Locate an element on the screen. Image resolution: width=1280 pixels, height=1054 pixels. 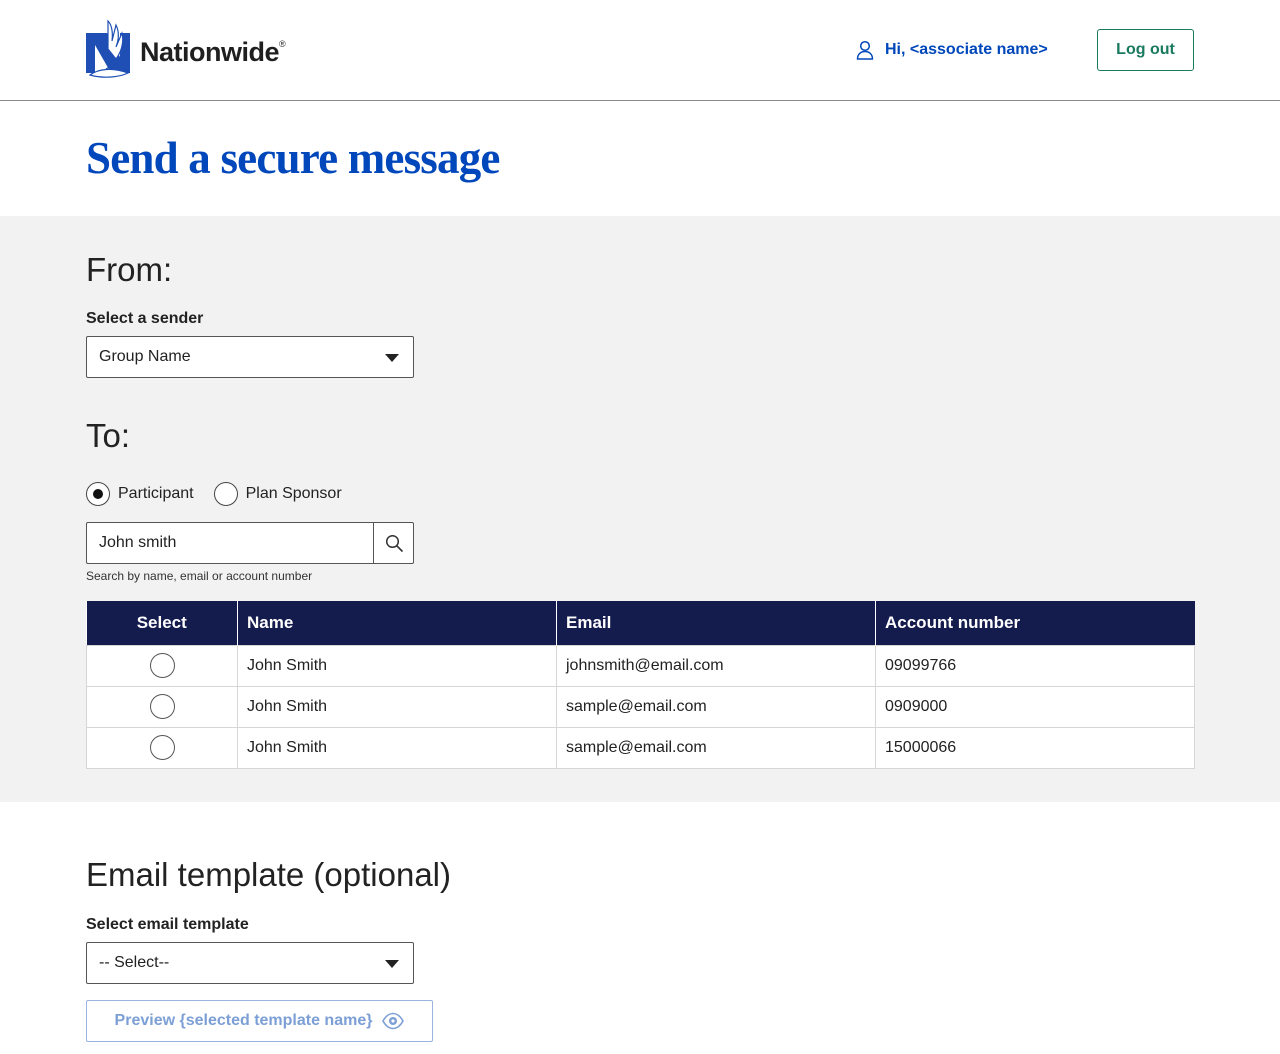
radio-plan-sponsor: Plan Sponsor is located at coordinates (277, 494).